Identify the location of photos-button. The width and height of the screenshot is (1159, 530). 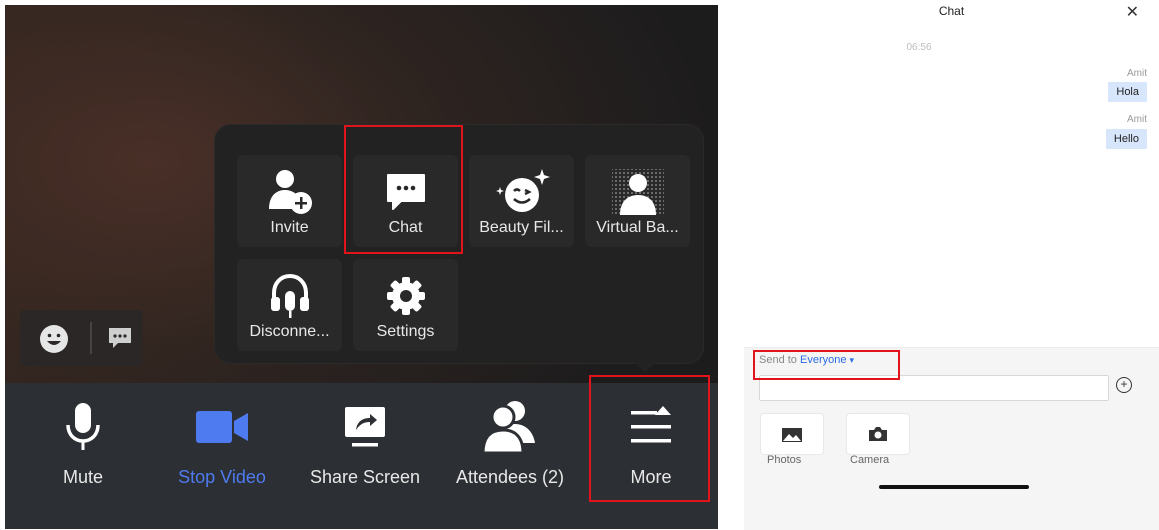
(792, 434).